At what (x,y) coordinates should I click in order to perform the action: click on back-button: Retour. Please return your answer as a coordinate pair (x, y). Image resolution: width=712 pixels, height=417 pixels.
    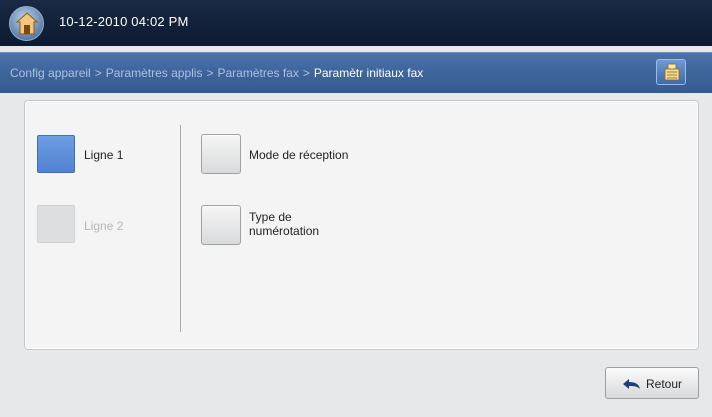
    Looking at the image, I should click on (652, 383).